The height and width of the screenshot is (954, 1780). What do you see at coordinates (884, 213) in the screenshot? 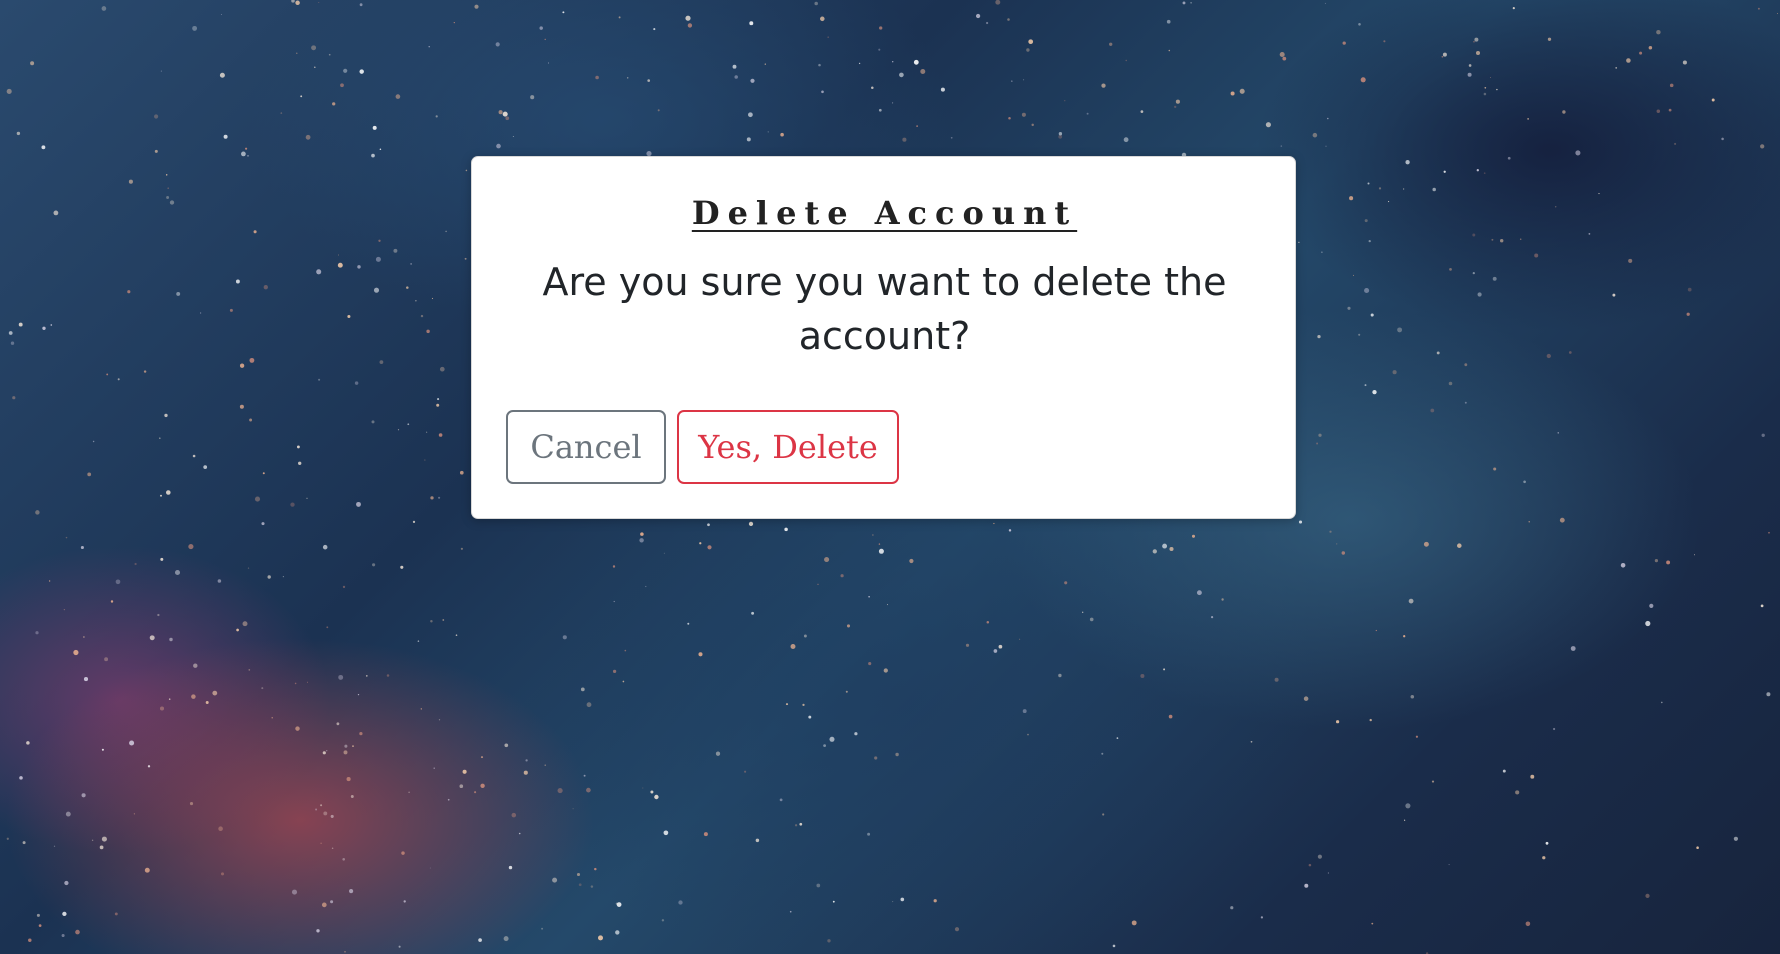
I see `modal-title: Delete Account` at bounding box center [884, 213].